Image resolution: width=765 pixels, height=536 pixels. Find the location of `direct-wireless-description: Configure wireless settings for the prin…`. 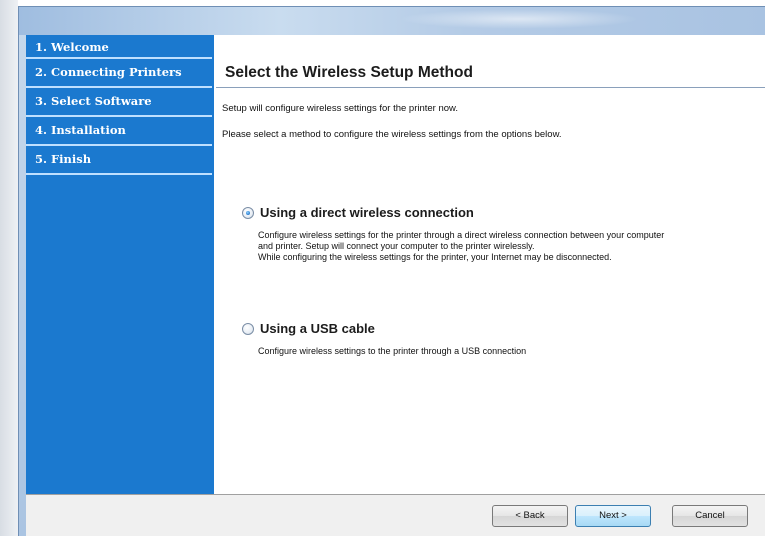

direct-wireless-description: Configure wireless settings for the prin… is located at coordinates (510, 246).